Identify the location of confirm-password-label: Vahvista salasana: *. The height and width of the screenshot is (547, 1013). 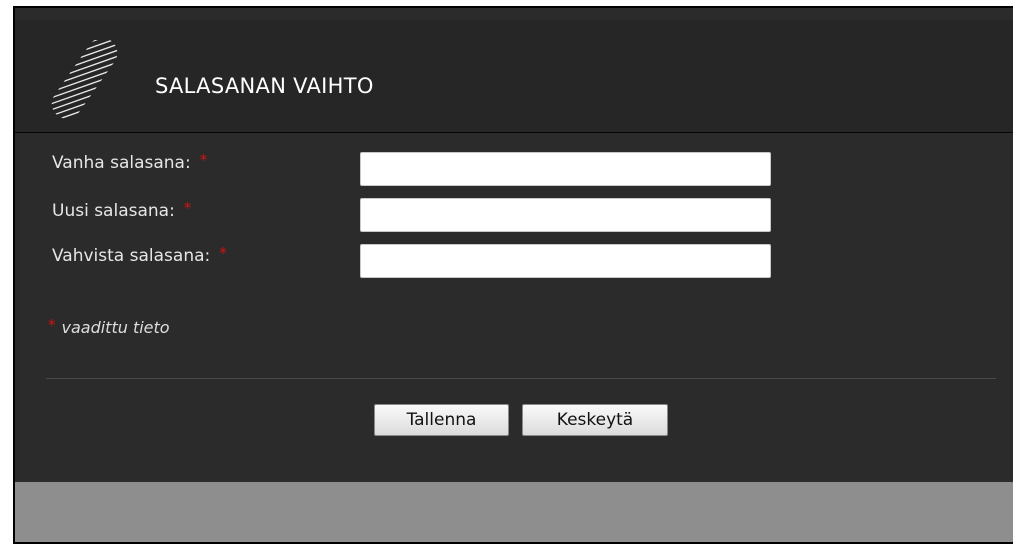
(139, 255).